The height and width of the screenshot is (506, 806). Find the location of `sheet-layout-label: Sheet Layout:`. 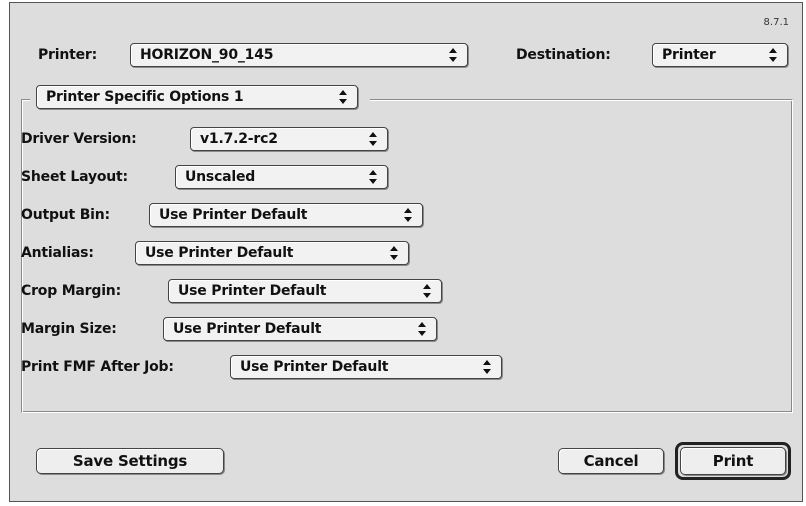

sheet-layout-label: Sheet Layout: is located at coordinates (74, 177).